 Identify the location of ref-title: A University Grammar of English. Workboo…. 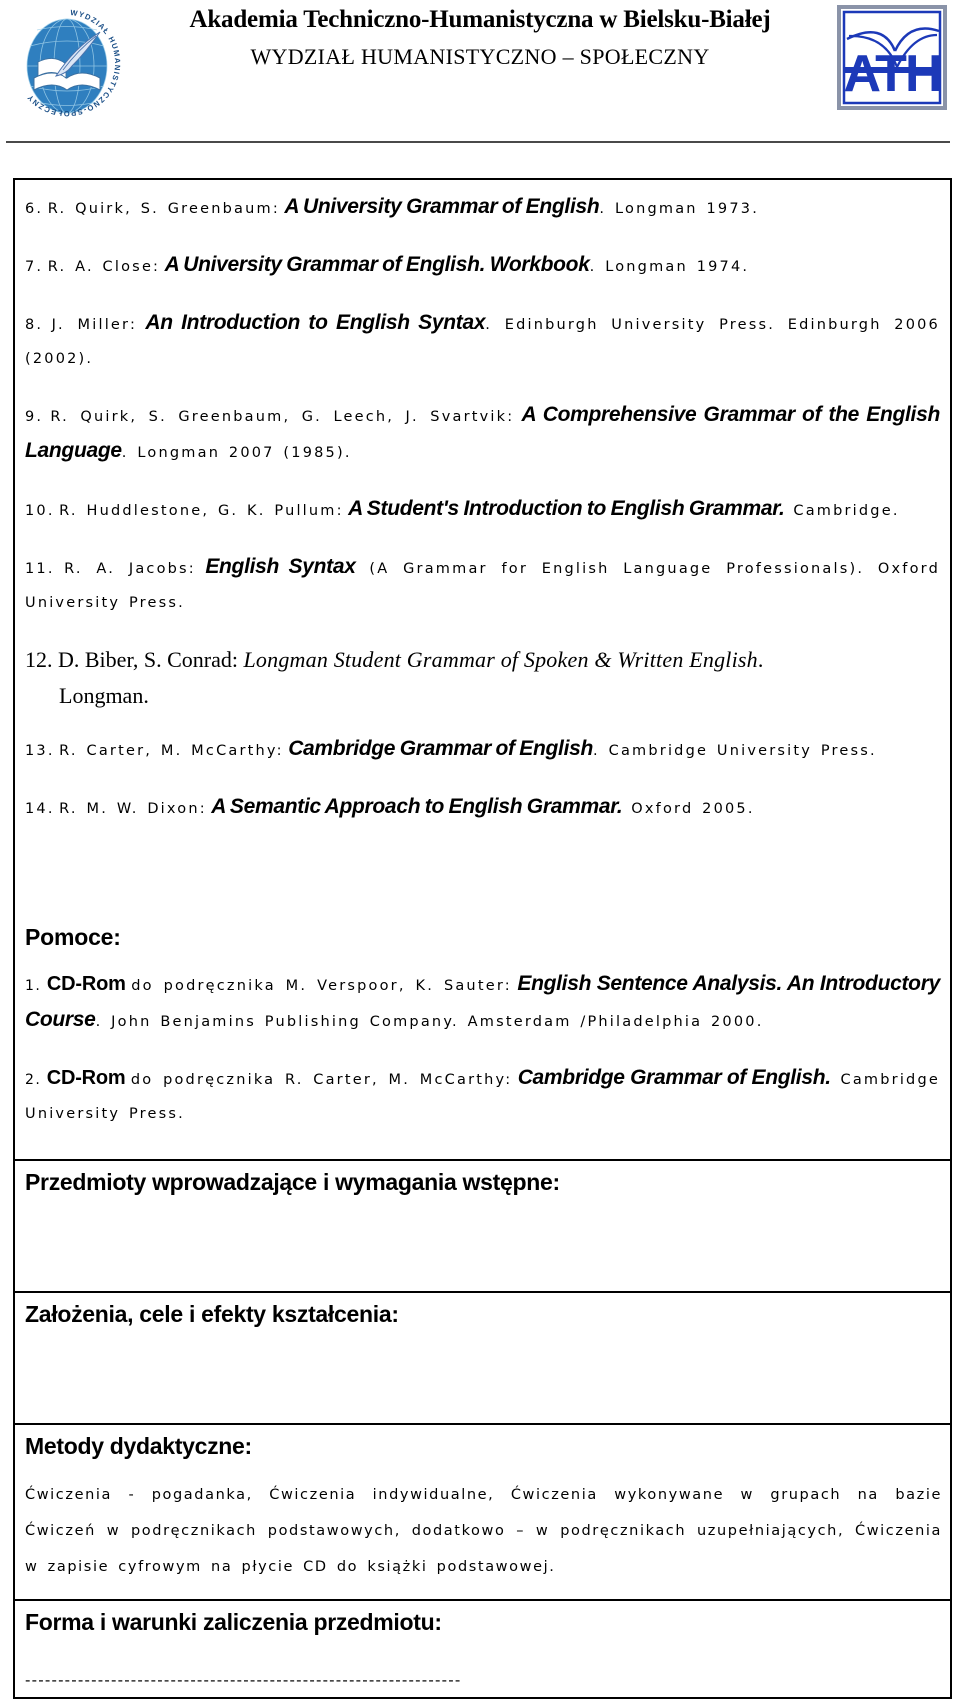
(377, 264).